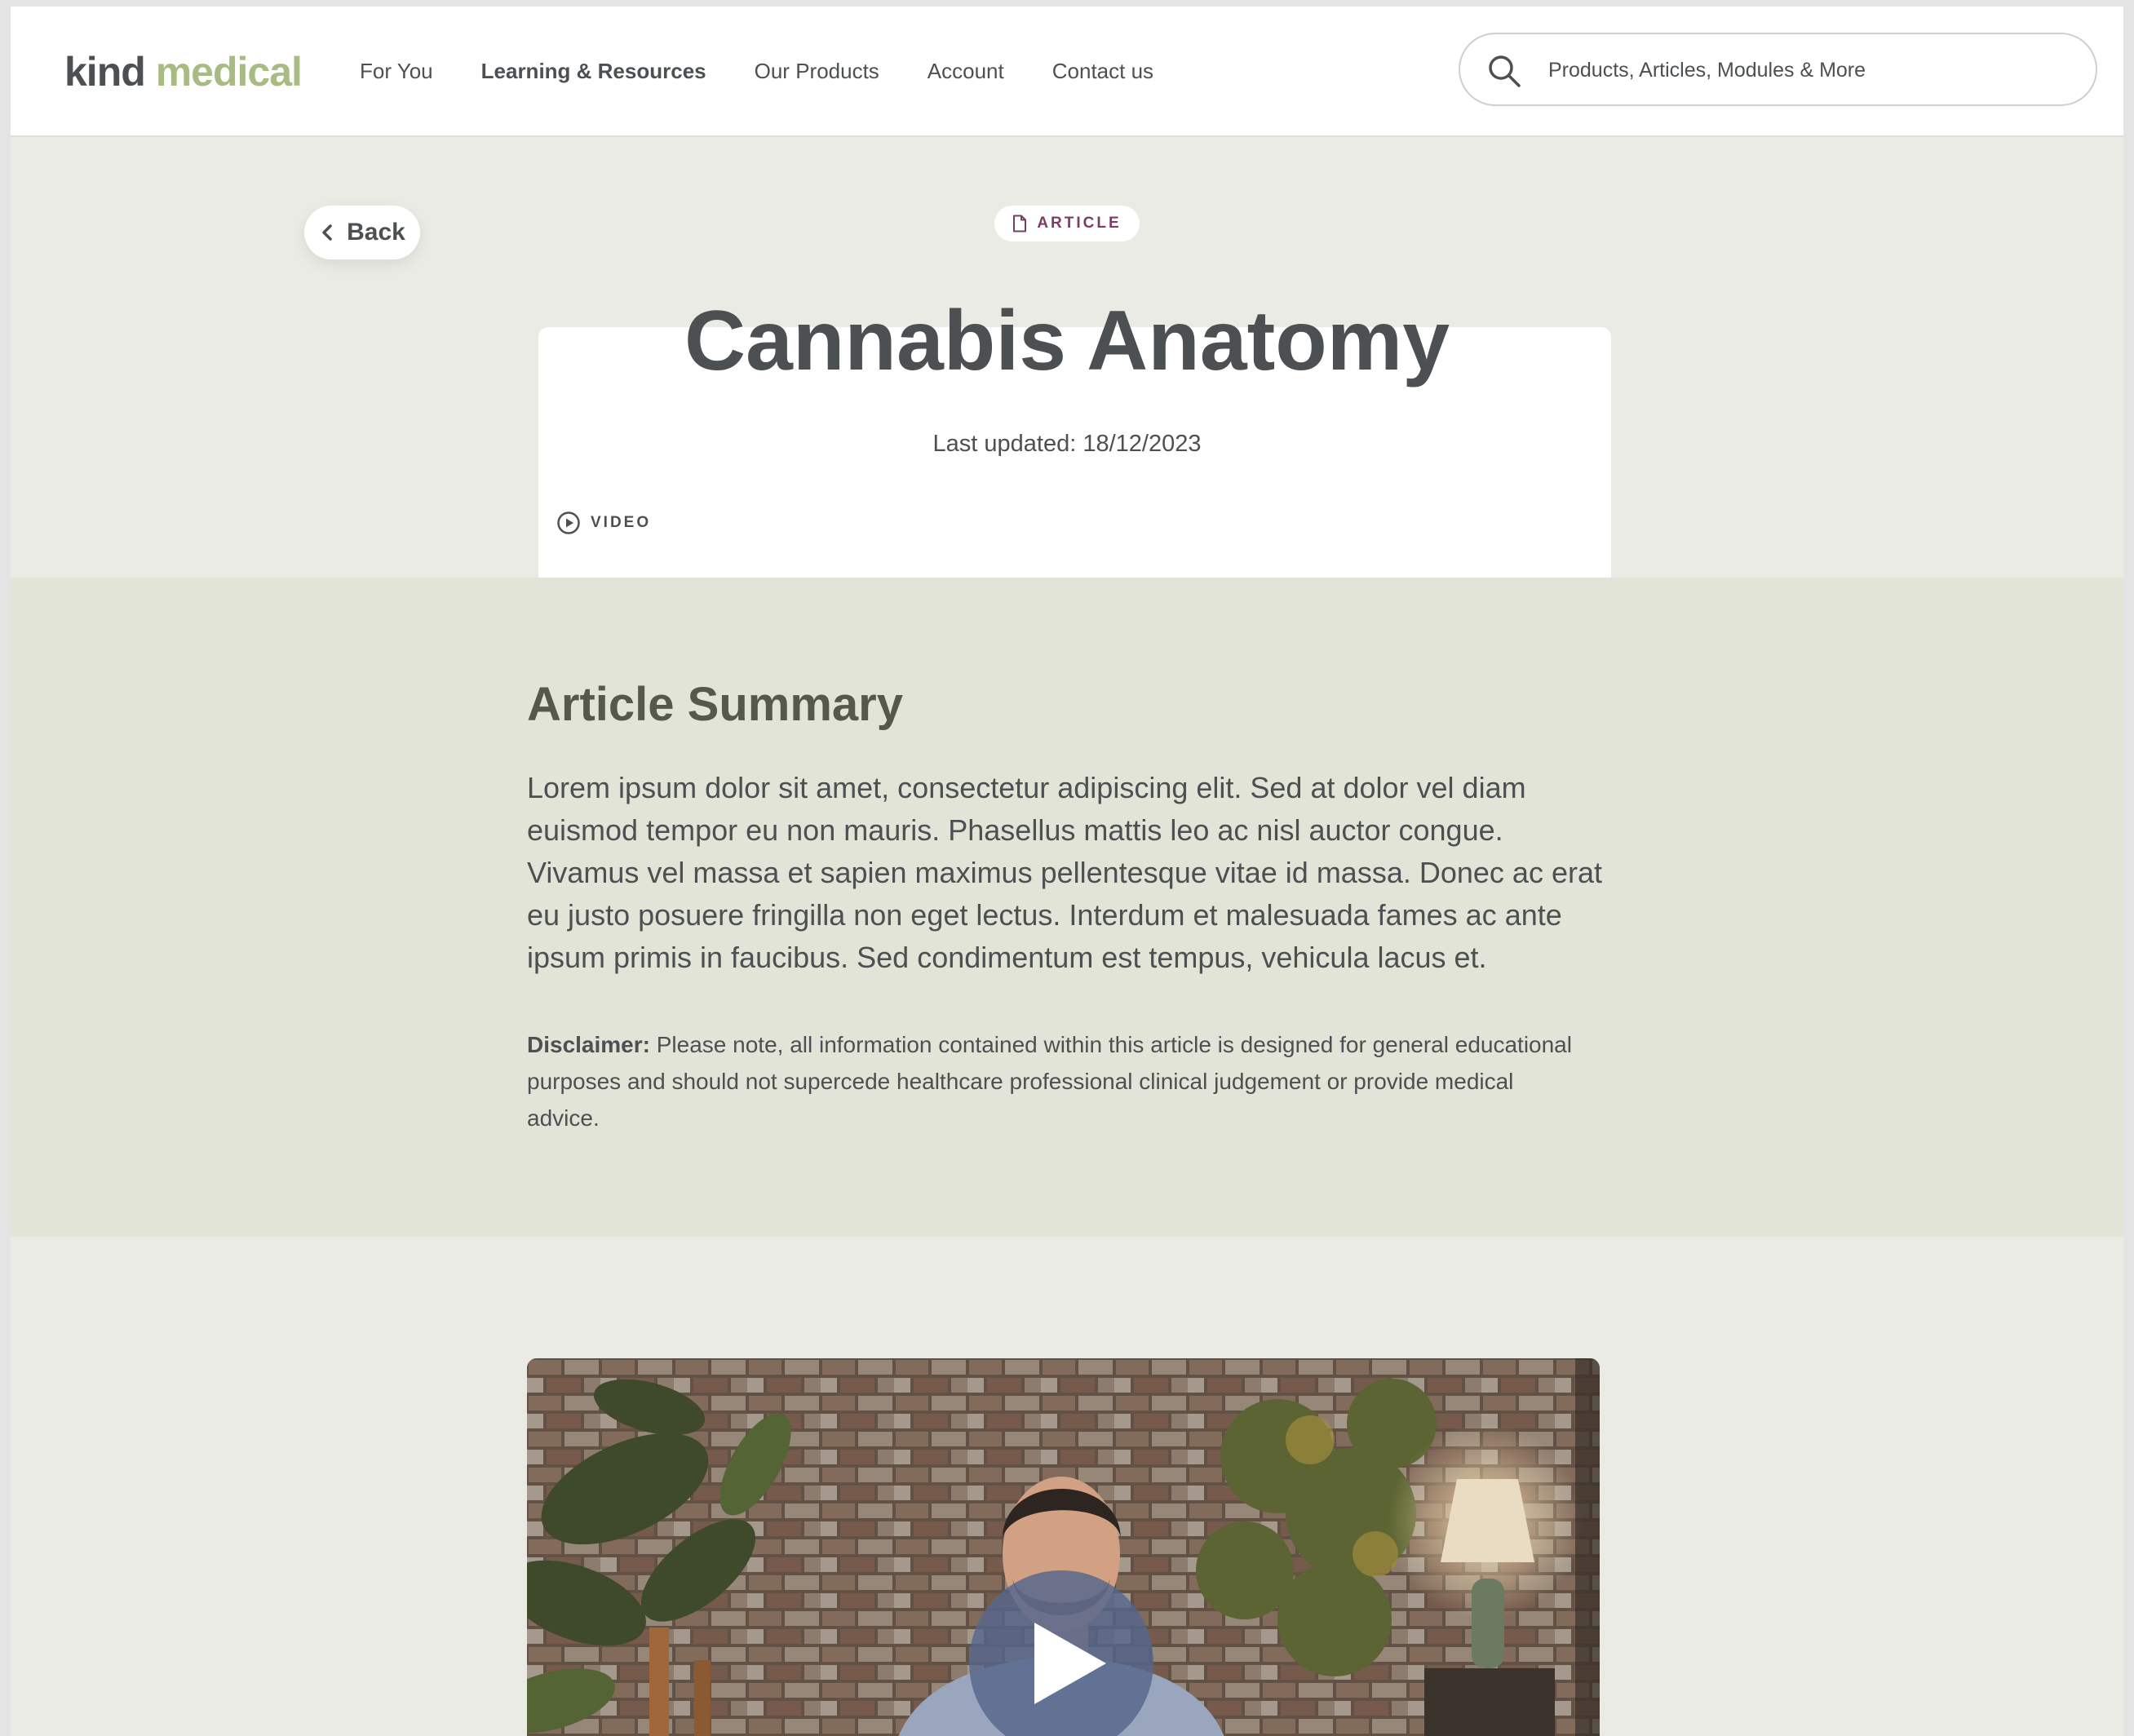 The width and height of the screenshot is (2134, 1736). What do you see at coordinates (1809, 70) in the screenshot?
I see `search-input` at bounding box center [1809, 70].